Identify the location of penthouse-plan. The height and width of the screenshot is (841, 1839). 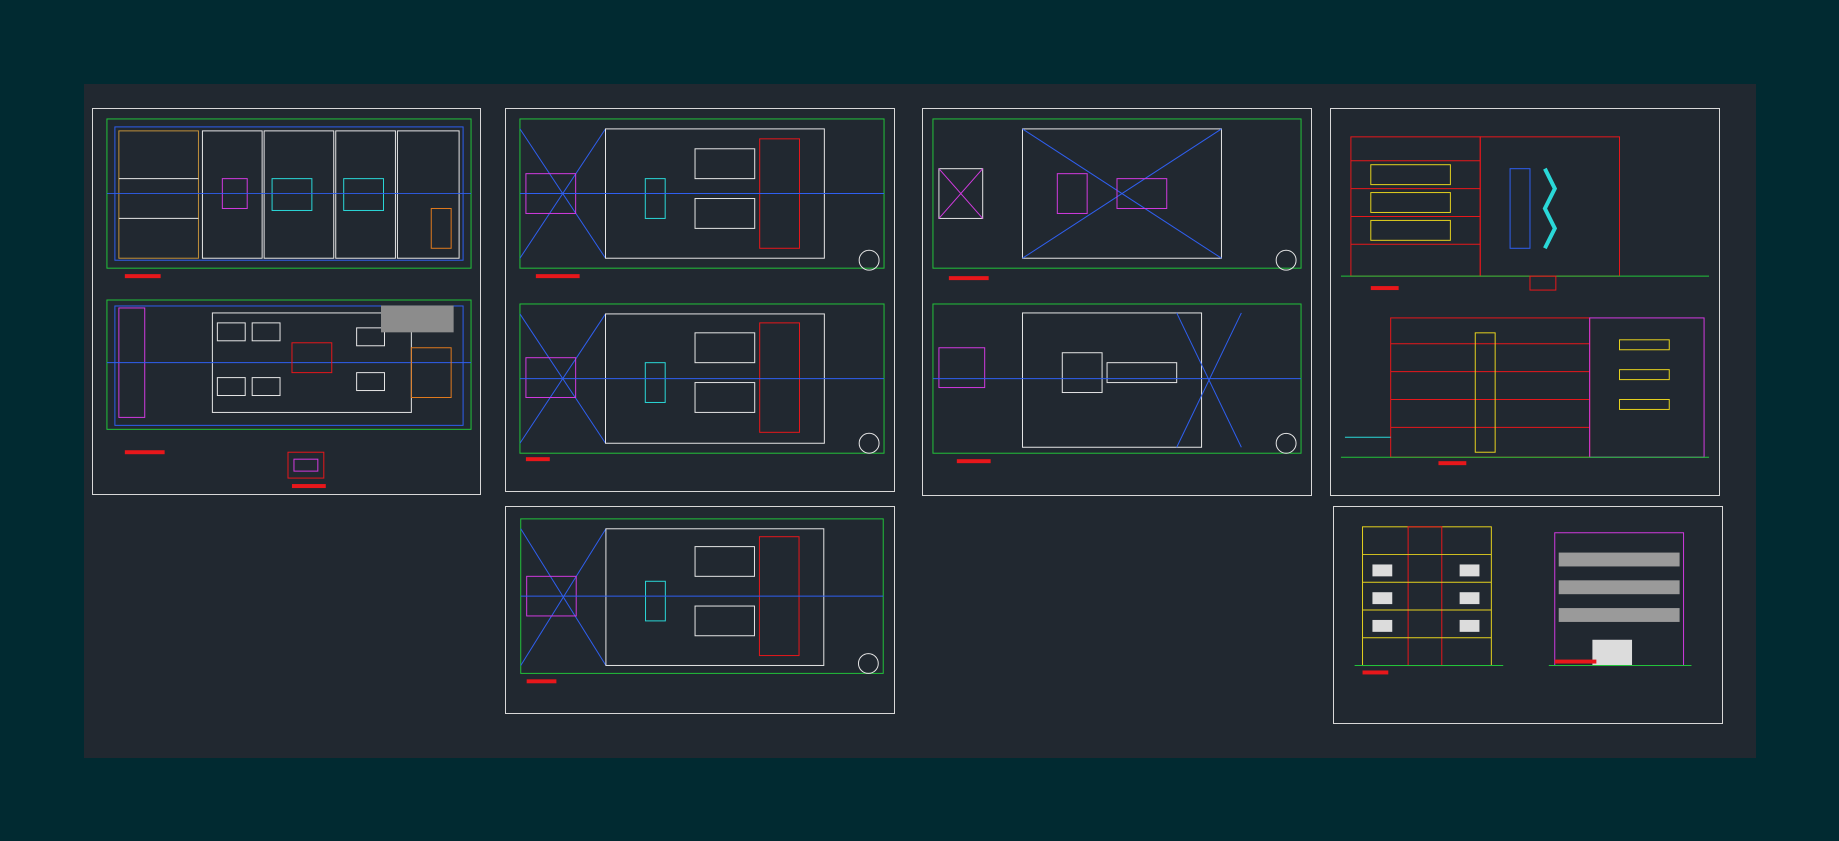
(1117, 378).